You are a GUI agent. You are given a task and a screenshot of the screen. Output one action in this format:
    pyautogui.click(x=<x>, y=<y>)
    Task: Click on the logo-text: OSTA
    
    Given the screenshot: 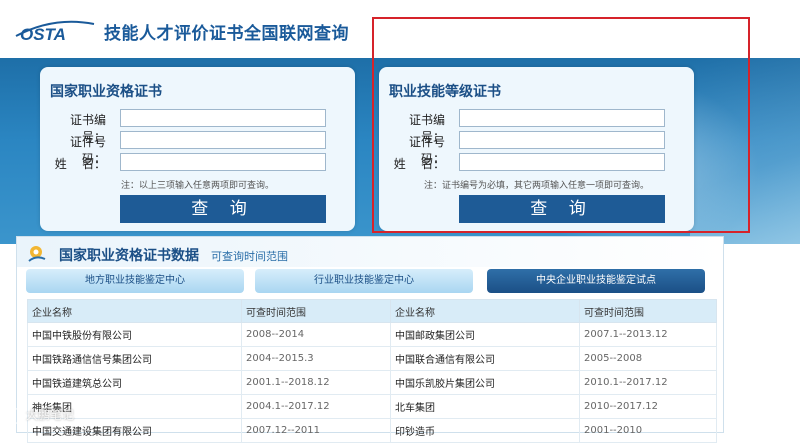 What is the action you would take?
    pyautogui.click(x=43, y=34)
    